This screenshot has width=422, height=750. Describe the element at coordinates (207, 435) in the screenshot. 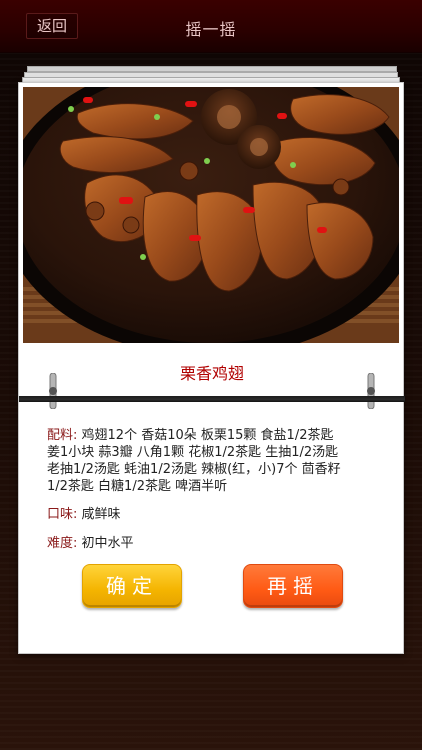

I see `ingredients-text: 鸡翅12个 香菇10朵 板栗15颗 食盐1/2茶匙` at that location.